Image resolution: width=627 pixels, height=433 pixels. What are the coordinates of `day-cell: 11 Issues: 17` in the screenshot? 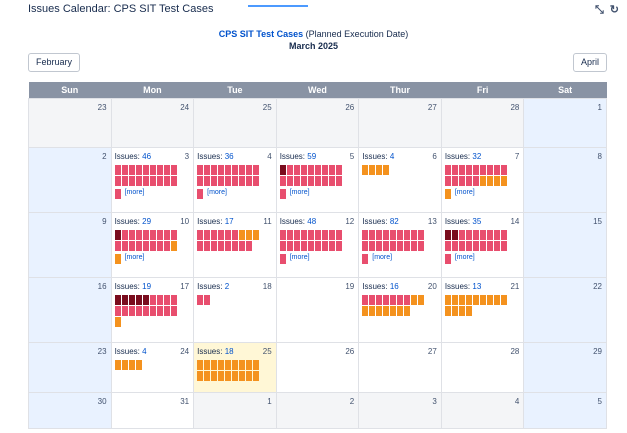 It's located at (235, 245).